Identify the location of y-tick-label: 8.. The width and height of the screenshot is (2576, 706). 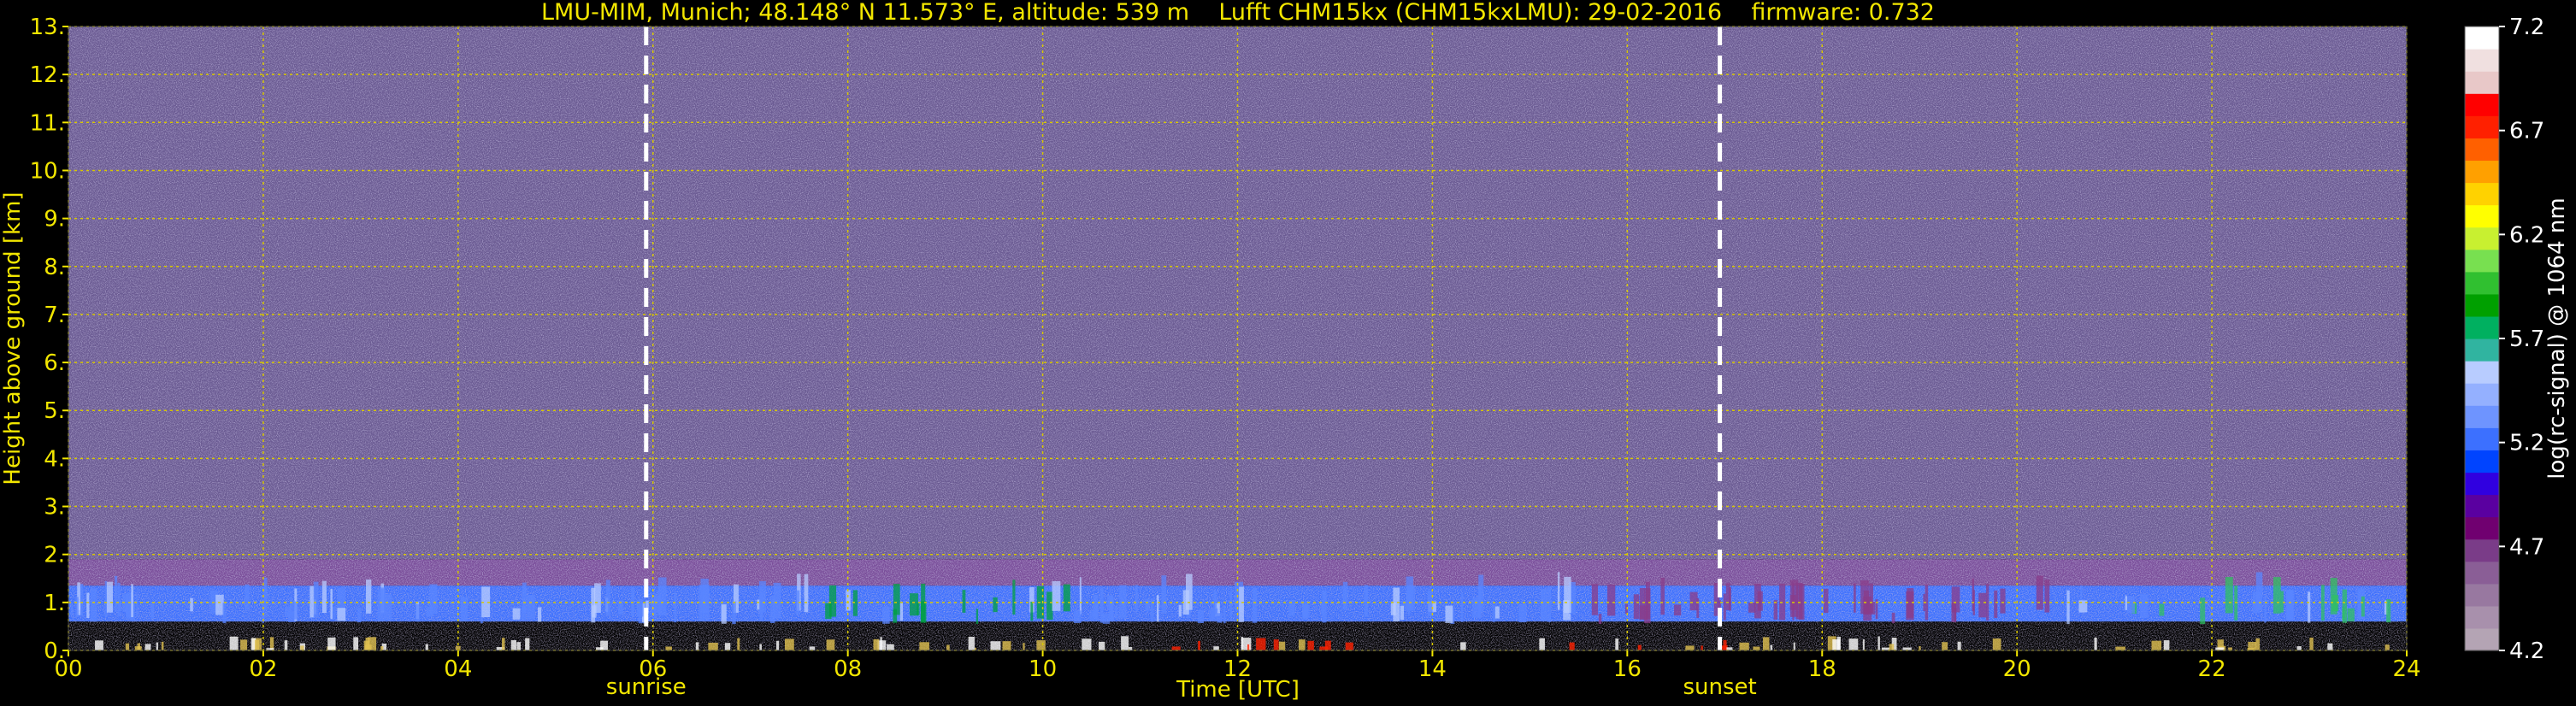
(54, 267).